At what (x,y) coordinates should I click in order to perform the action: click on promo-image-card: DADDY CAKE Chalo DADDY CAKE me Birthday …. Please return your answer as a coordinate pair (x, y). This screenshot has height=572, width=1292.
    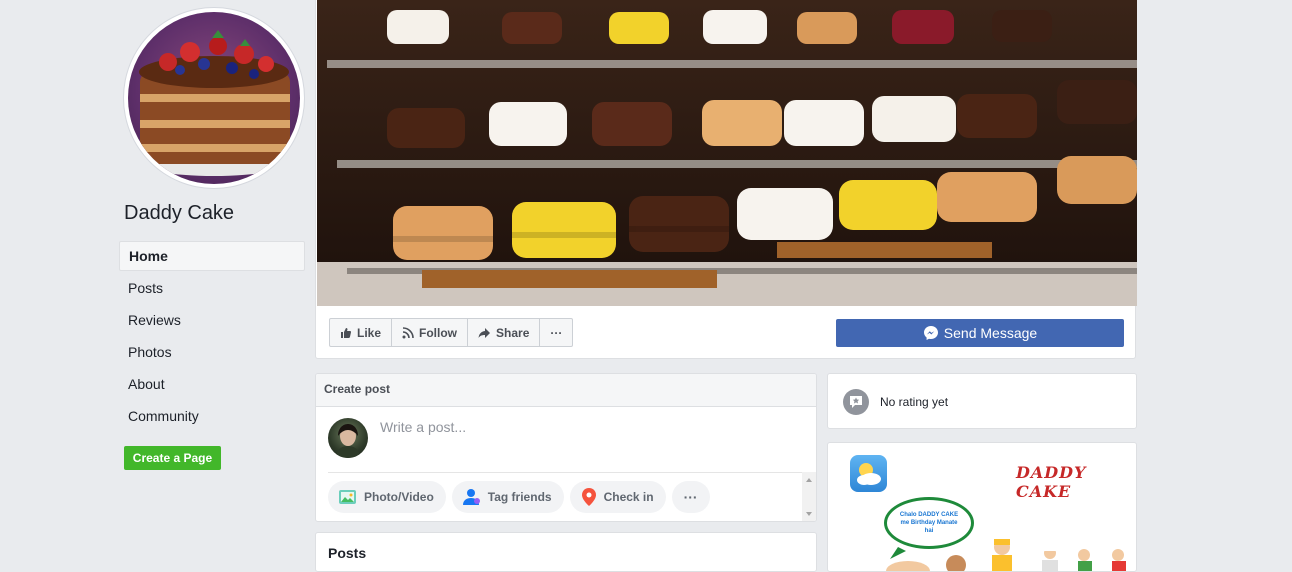
    Looking at the image, I should click on (982, 507).